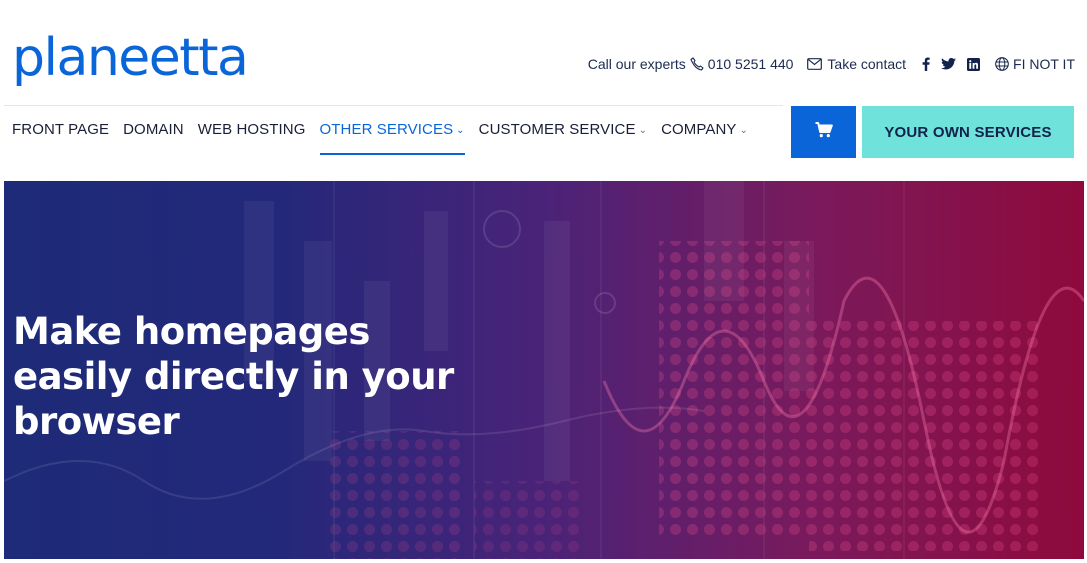 This screenshot has height=563, width=1087. I want to click on twitter-icon, so click(949, 64).